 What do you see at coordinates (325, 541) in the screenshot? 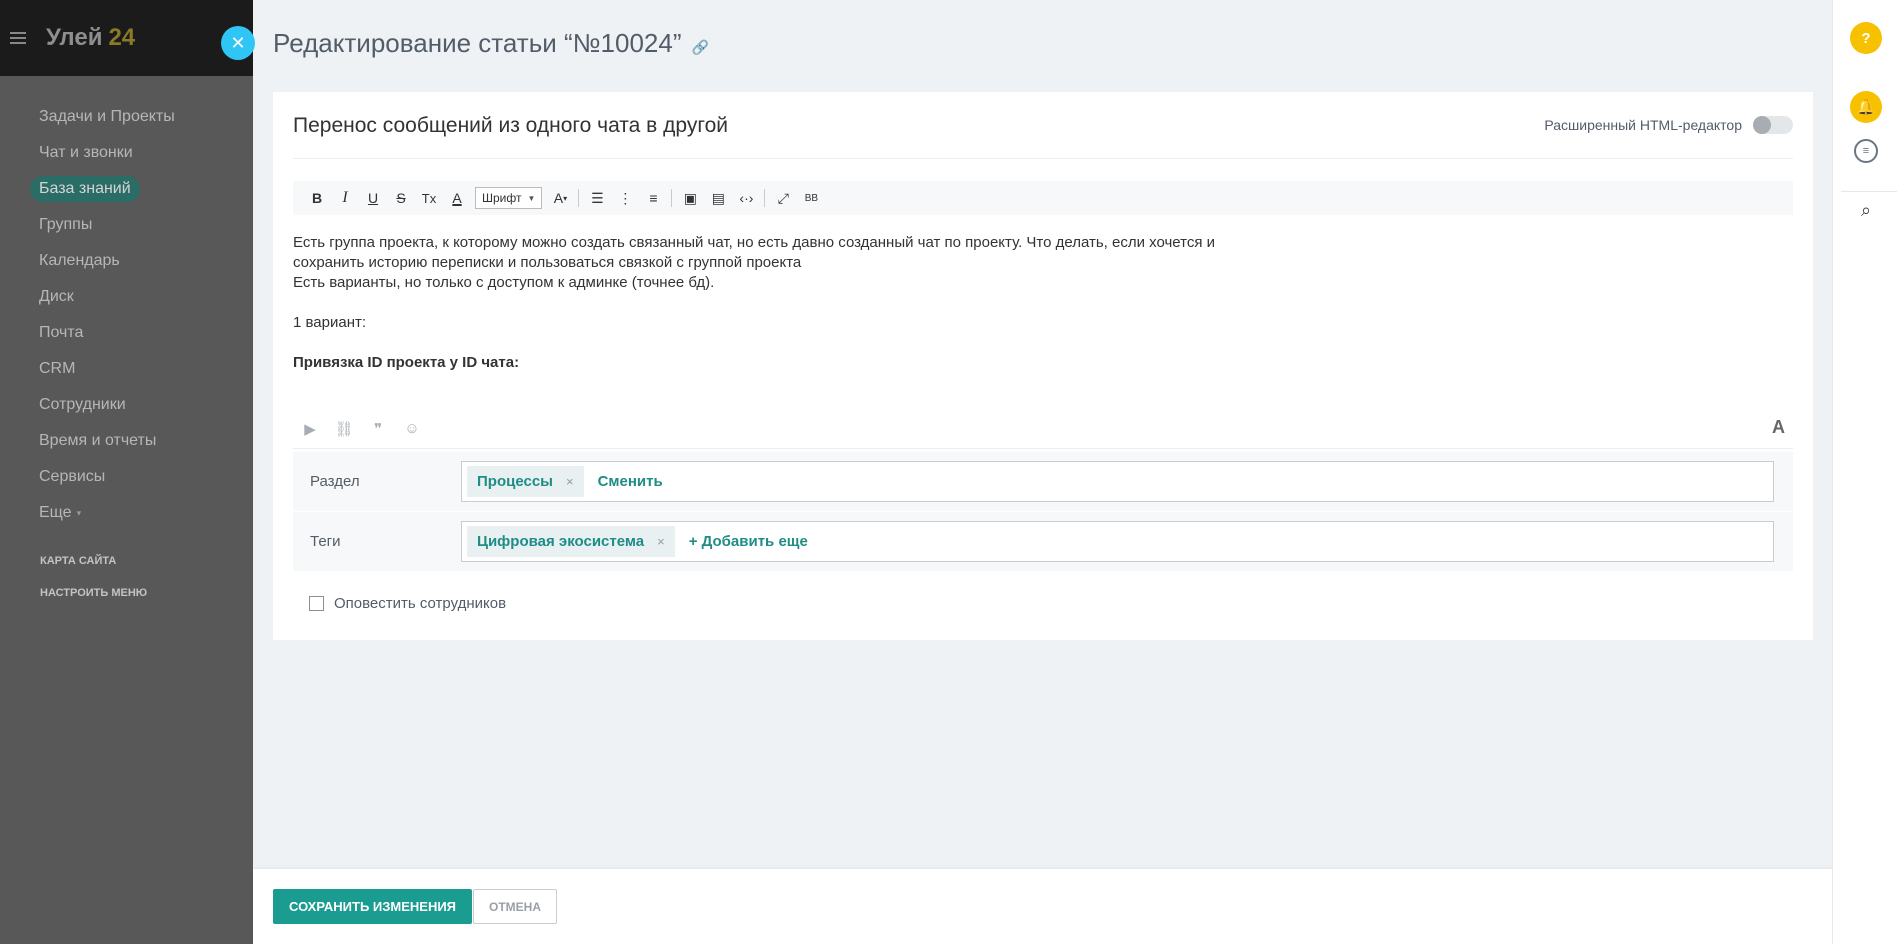
I see `tags-label: Теги` at bounding box center [325, 541].